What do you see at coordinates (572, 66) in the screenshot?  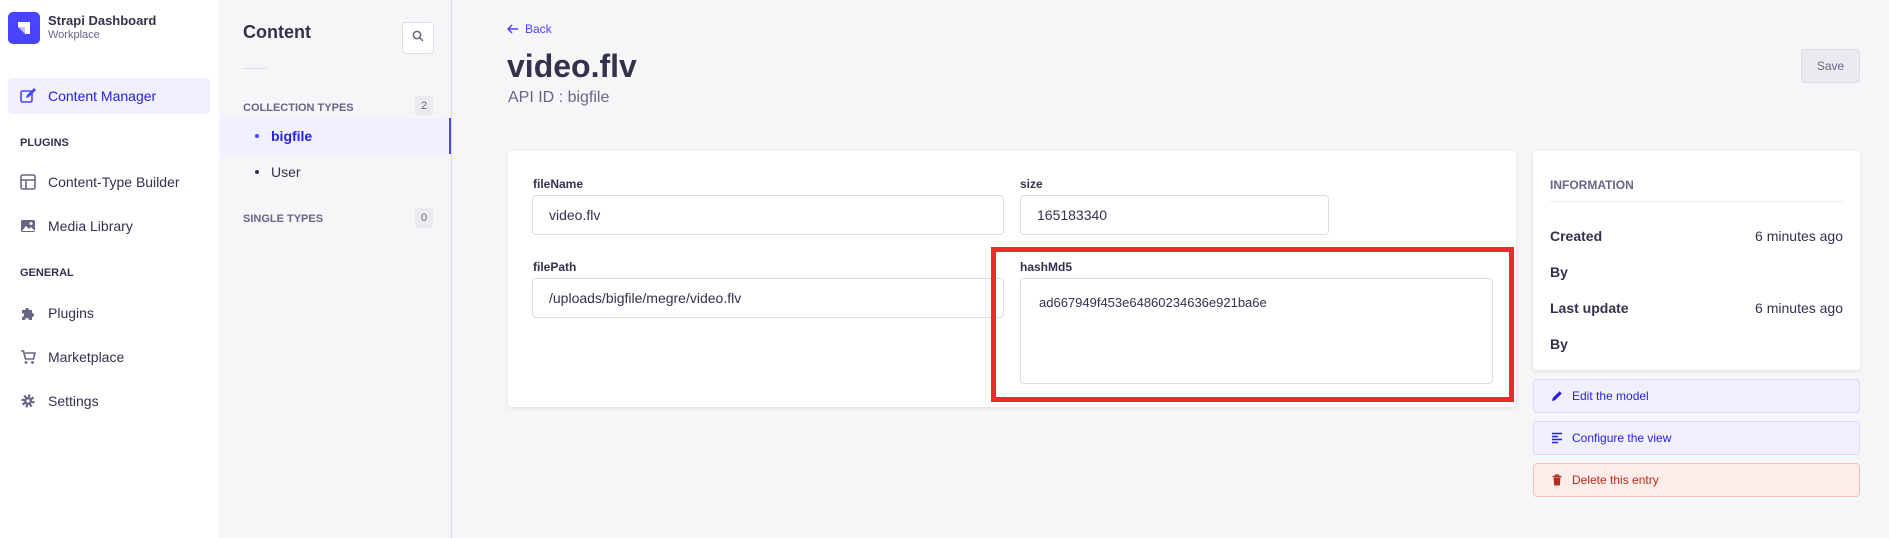 I see `page-title: video.flv` at bounding box center [572, 66].